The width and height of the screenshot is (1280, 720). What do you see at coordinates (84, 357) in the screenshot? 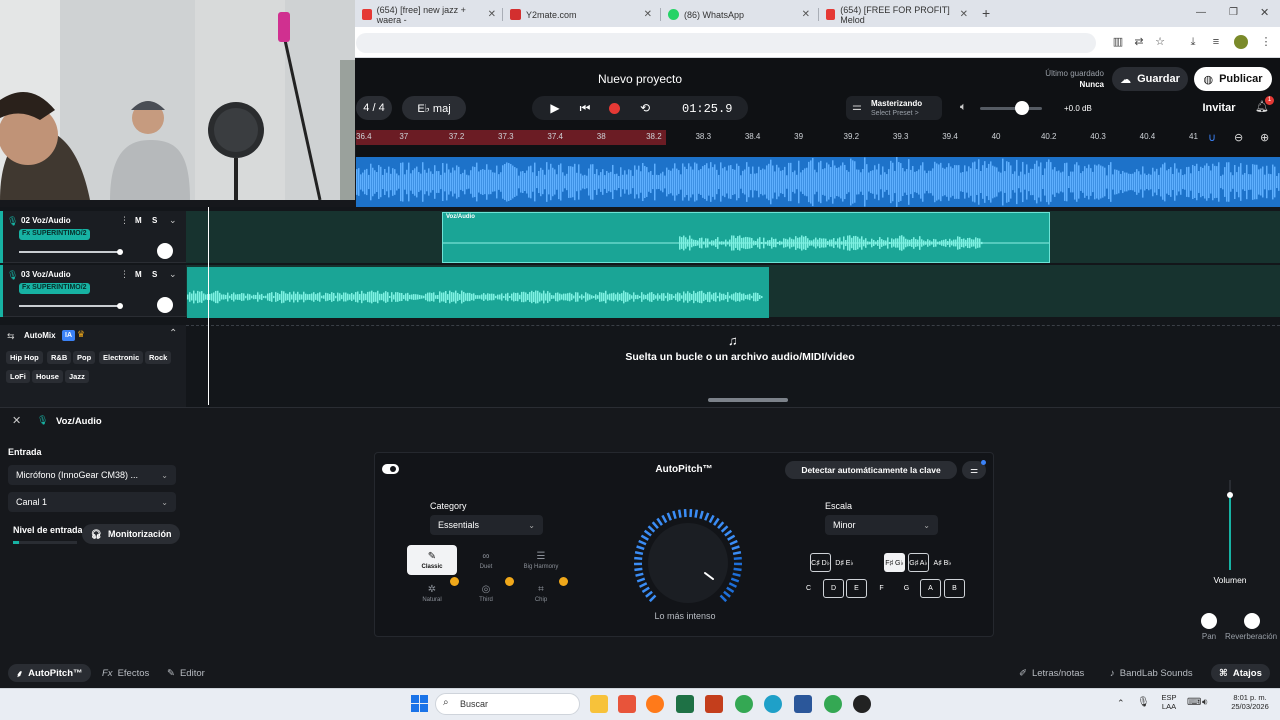
I see `genre-chip: Pop` at bounding box center [84, 357].